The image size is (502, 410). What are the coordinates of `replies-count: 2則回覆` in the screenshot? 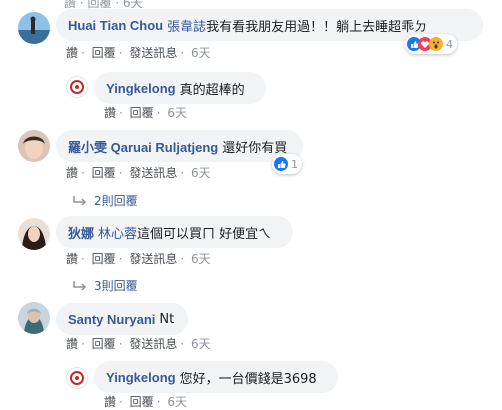 It's located at (116, 200).